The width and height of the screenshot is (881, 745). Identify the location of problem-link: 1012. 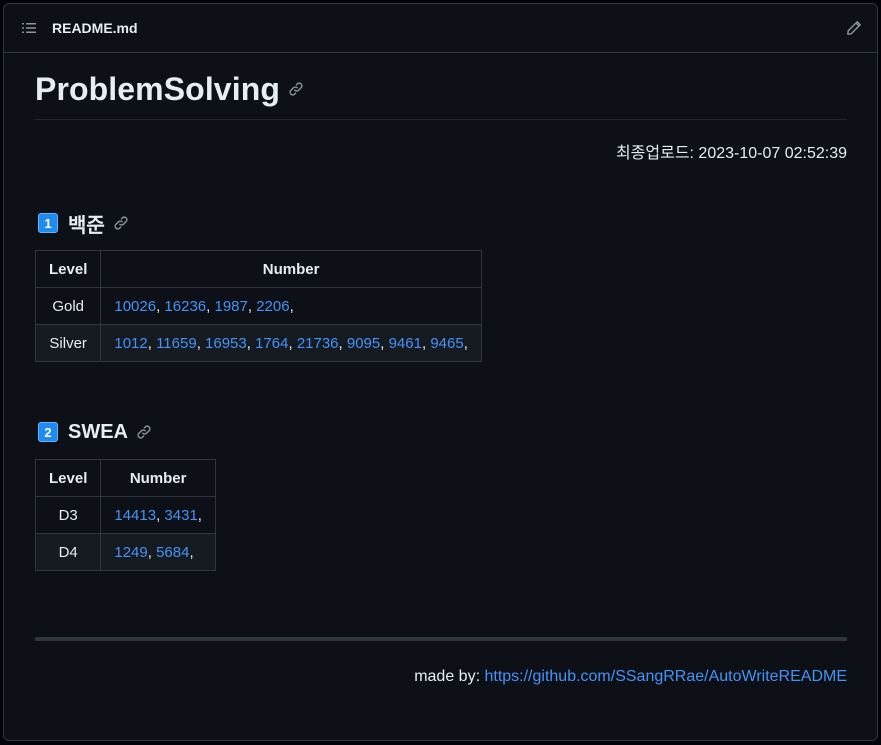
(130, 343).